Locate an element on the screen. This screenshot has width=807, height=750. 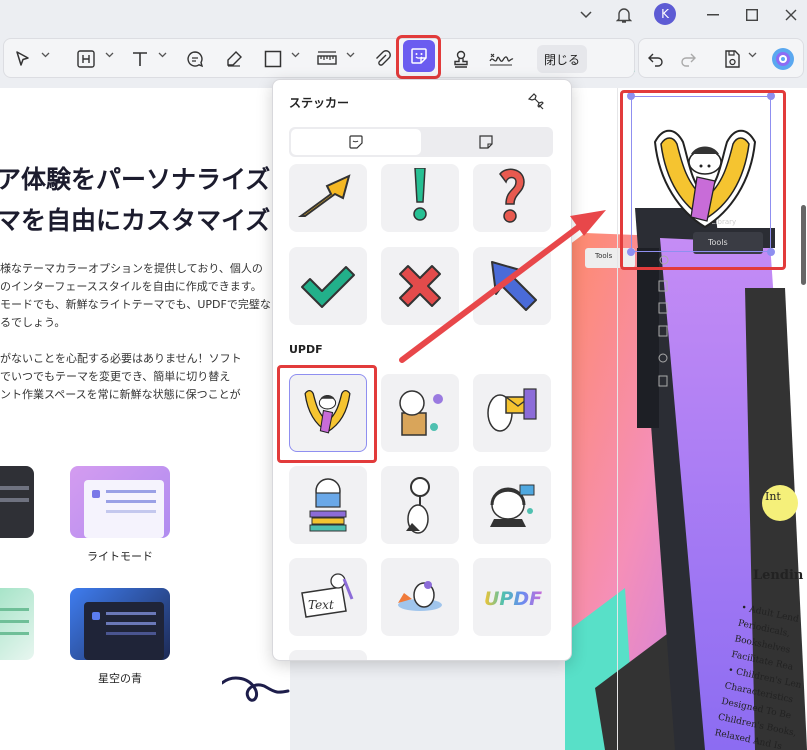
arrow-yellow-sticker is located at coordinates (324, 195).